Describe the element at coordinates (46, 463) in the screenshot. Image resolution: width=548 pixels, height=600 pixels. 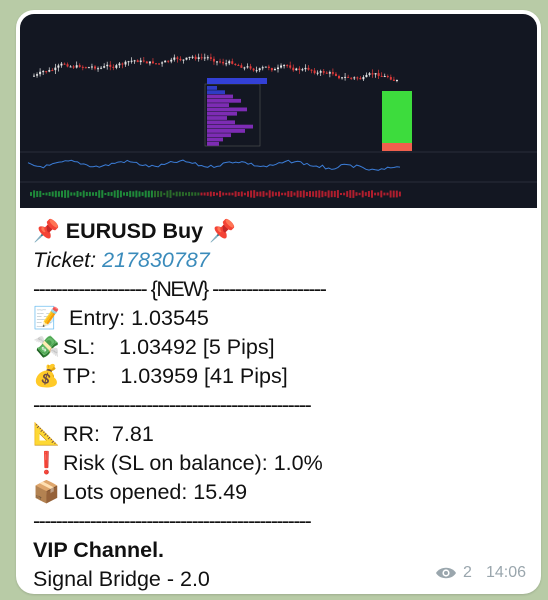
I see `exclamation-icon: ❗` at that location.